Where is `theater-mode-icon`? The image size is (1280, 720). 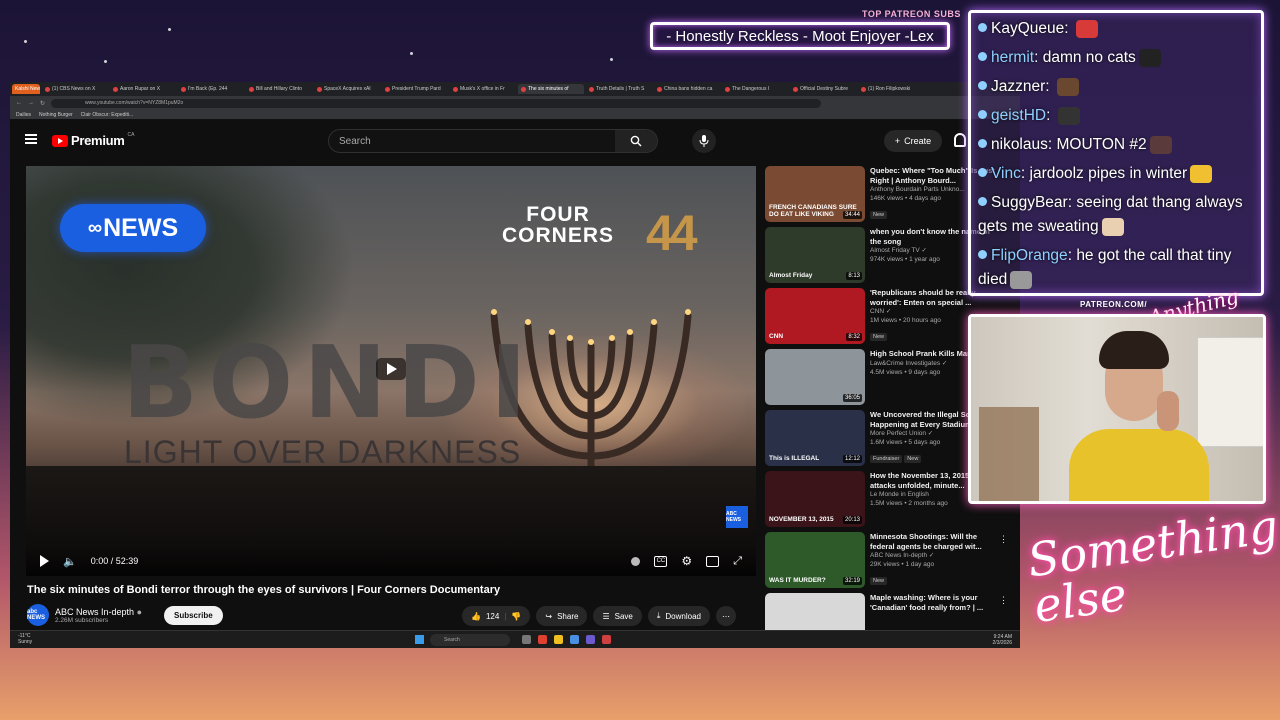
theater-mode-icon is located at coordinates (713, 561).